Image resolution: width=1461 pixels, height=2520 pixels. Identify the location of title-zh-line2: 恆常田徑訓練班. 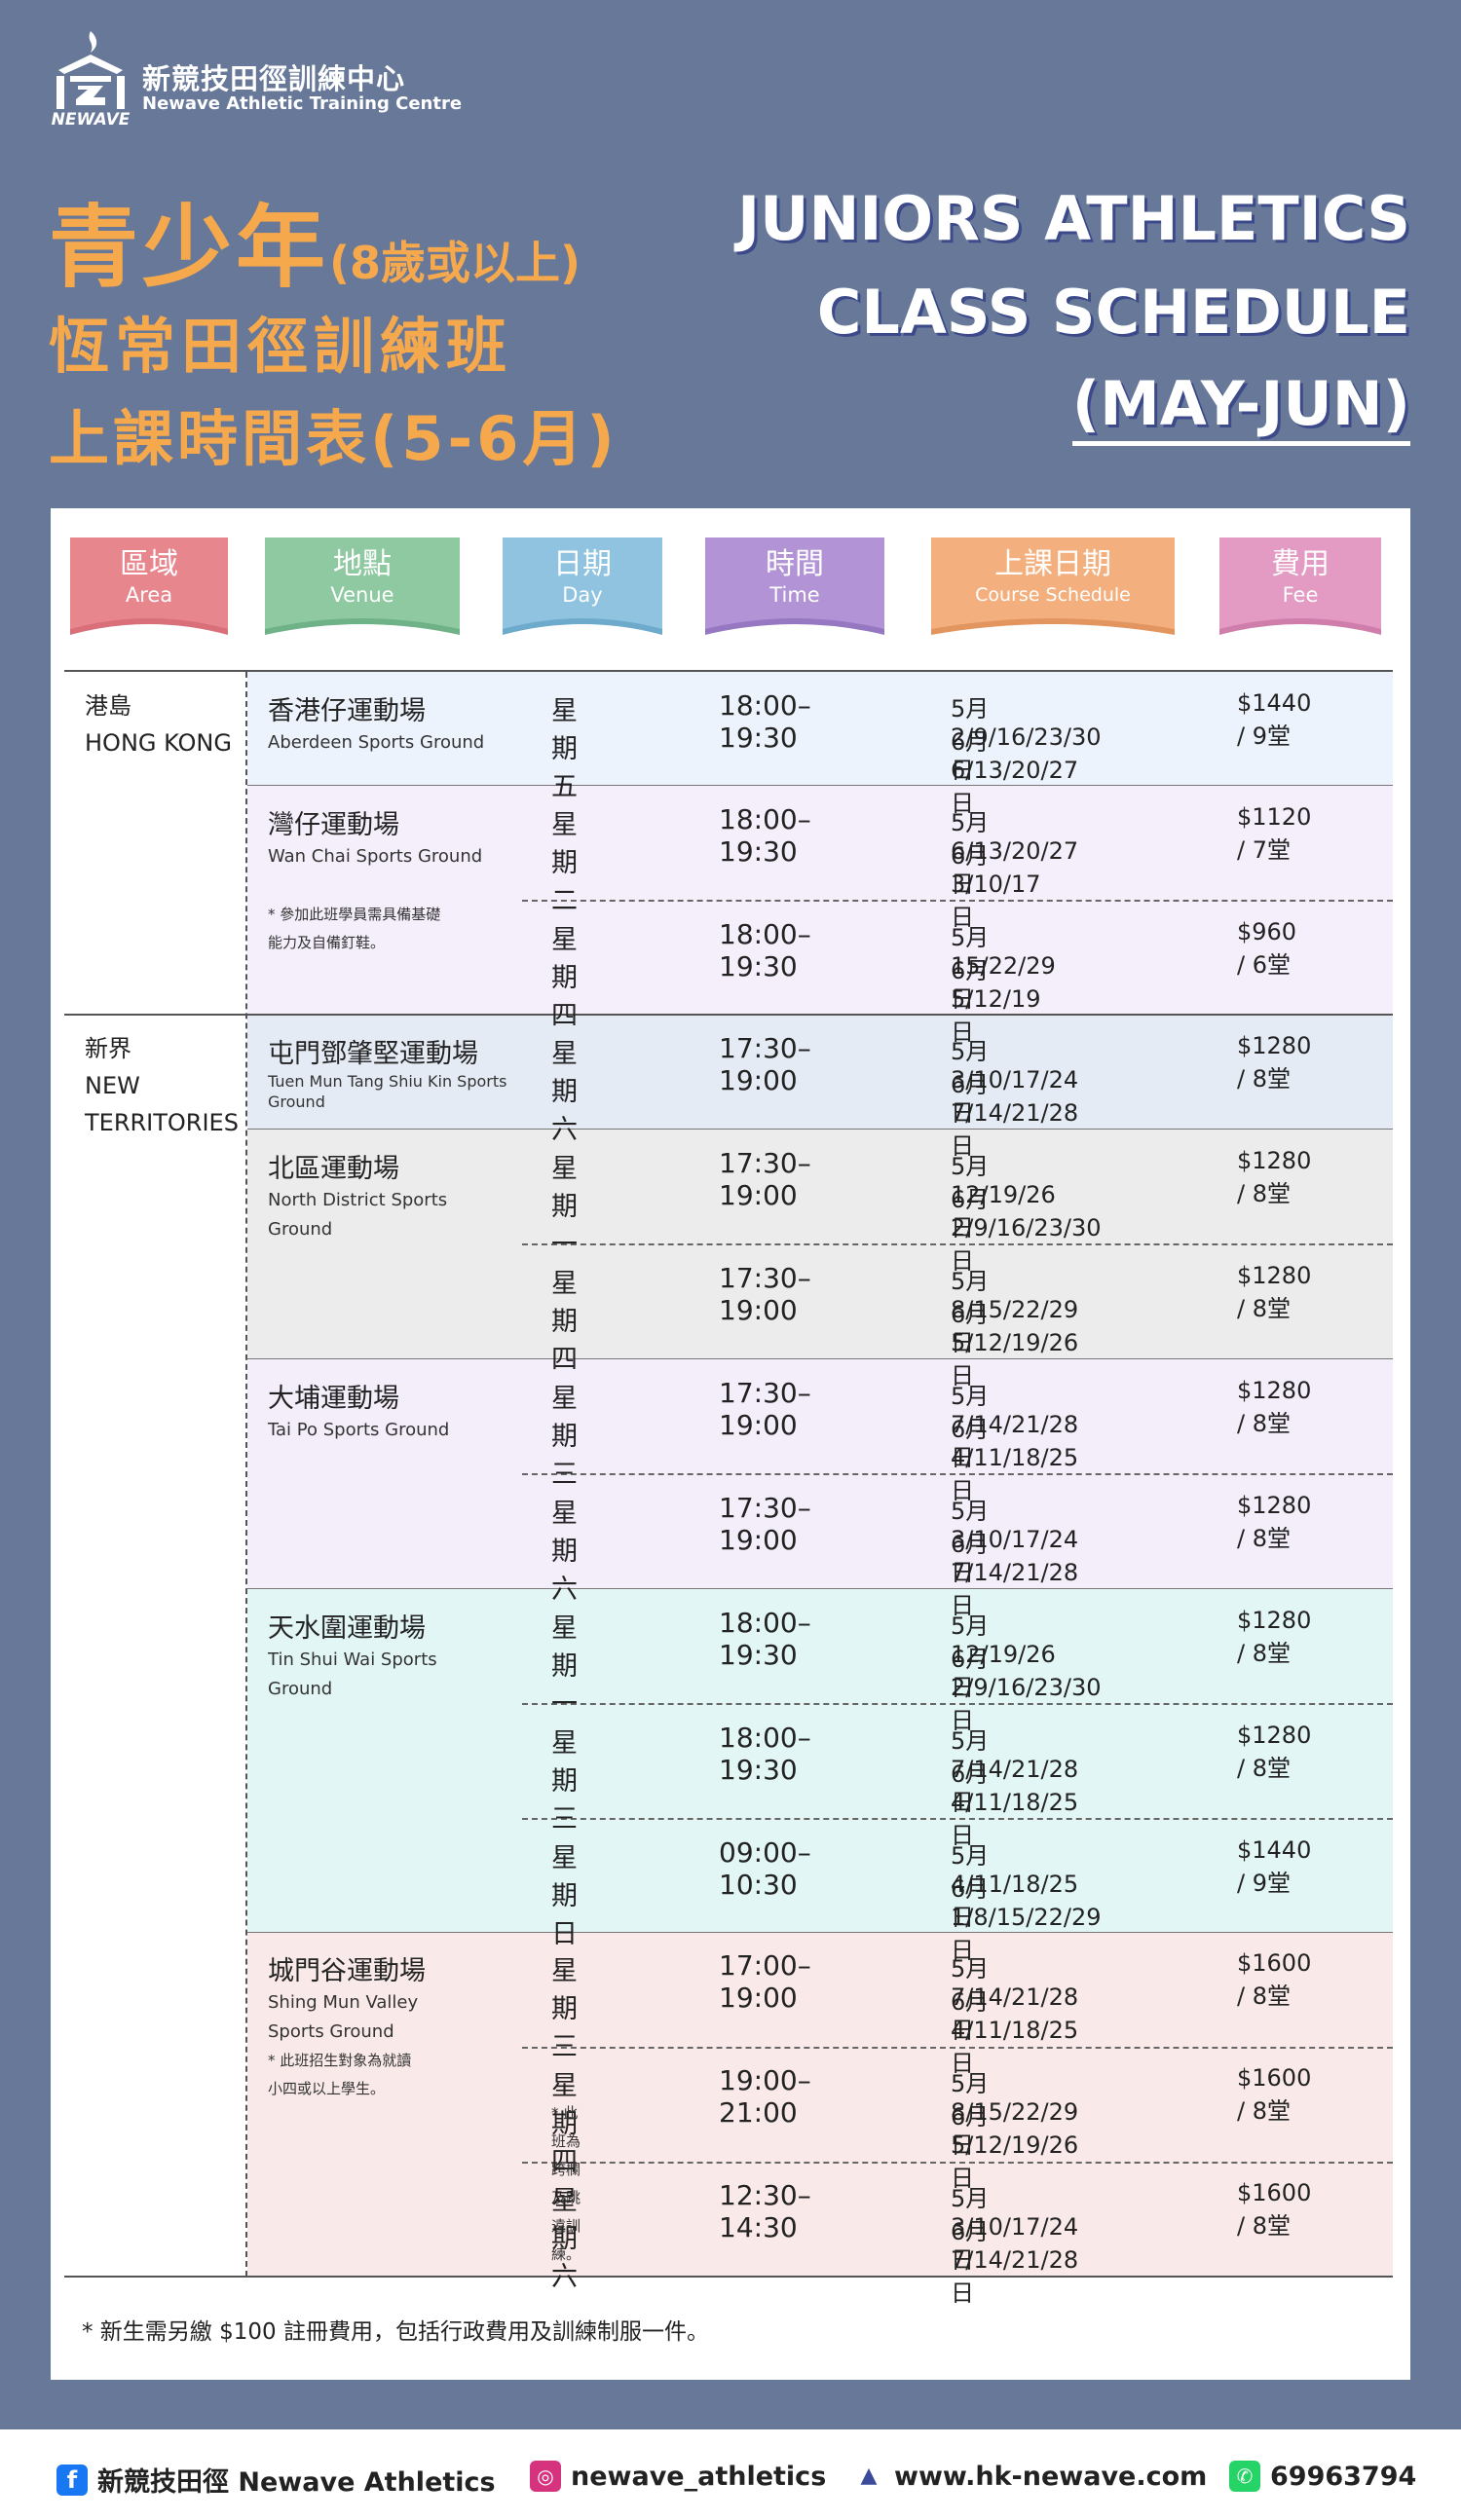
(281, 346).